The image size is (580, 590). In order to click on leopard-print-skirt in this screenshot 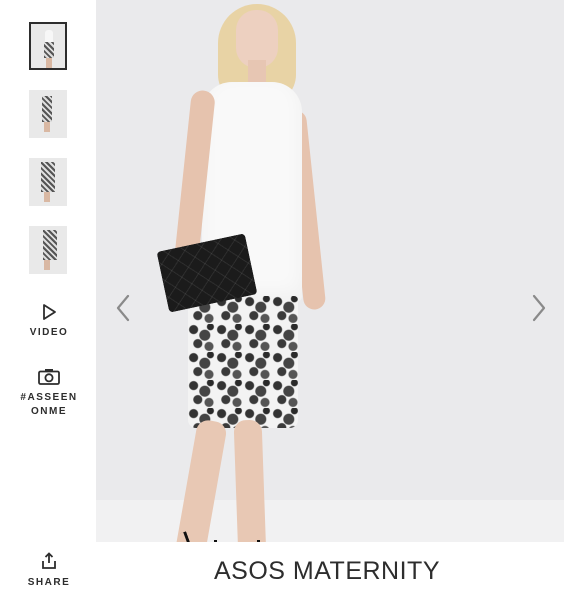, I will do `click(243, 362)`.